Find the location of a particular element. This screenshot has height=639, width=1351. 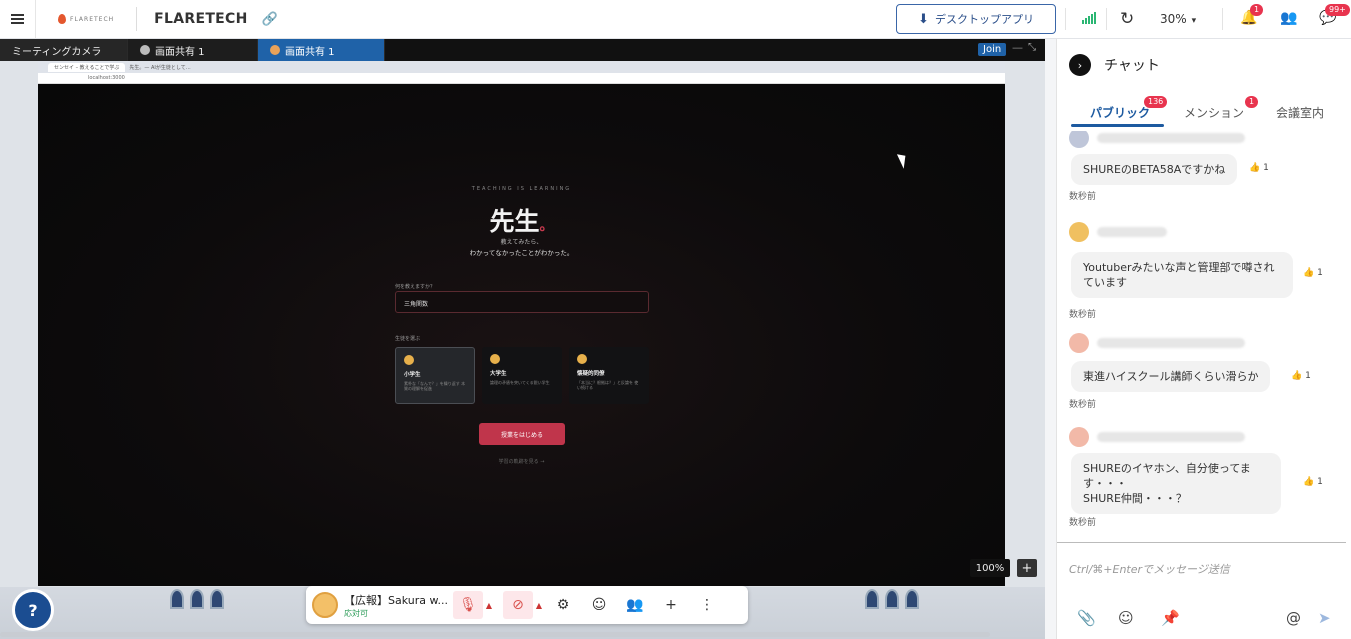

tab-meeting-room: 会議室内 is located at coordinates (1300, 112).